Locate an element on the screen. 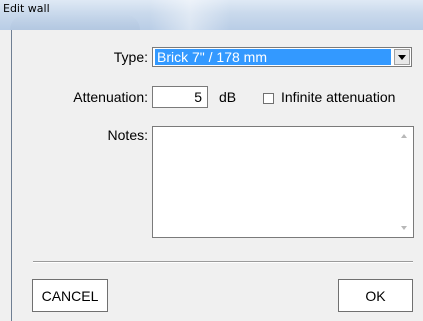 Image resolution: width=423 pixels, height=321 pixels. dropdown-arrow-button is located at coordinates (402, 57).